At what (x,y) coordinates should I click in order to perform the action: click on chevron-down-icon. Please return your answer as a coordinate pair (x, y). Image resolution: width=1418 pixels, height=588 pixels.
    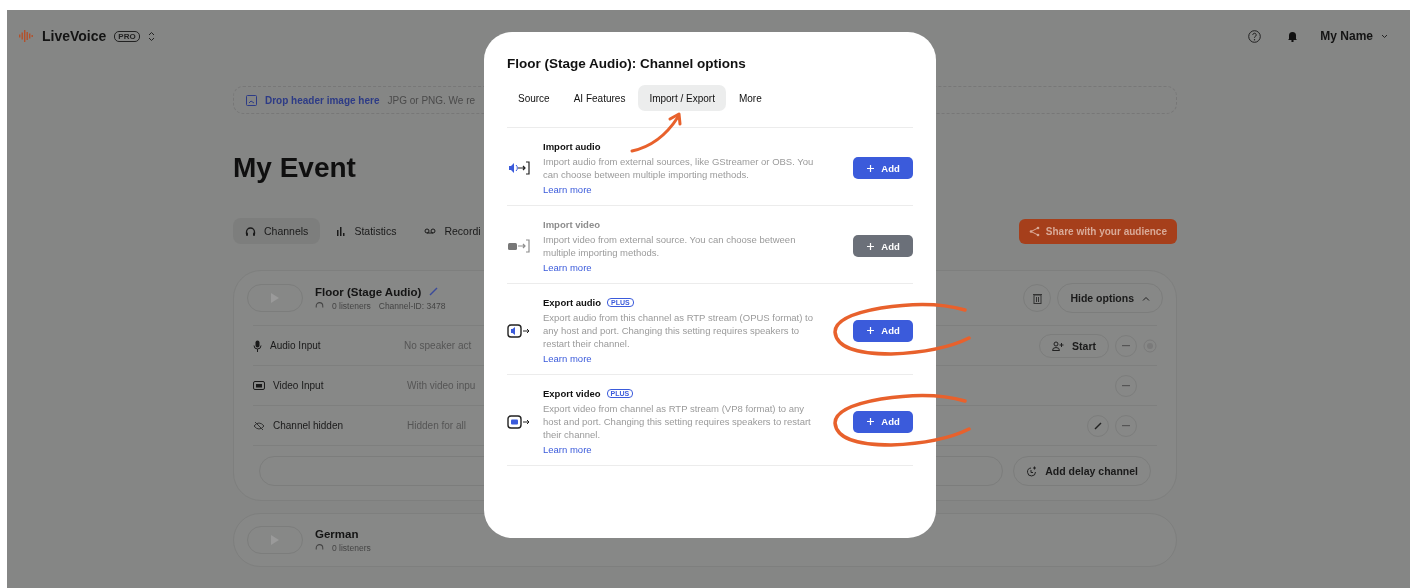
    Looking at the image, I should click on (1384, 36).